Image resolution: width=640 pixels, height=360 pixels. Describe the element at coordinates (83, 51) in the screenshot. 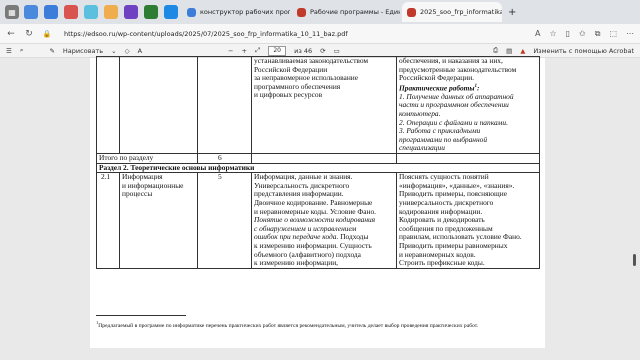

I see `draw-label: Нарисовать` at that location.